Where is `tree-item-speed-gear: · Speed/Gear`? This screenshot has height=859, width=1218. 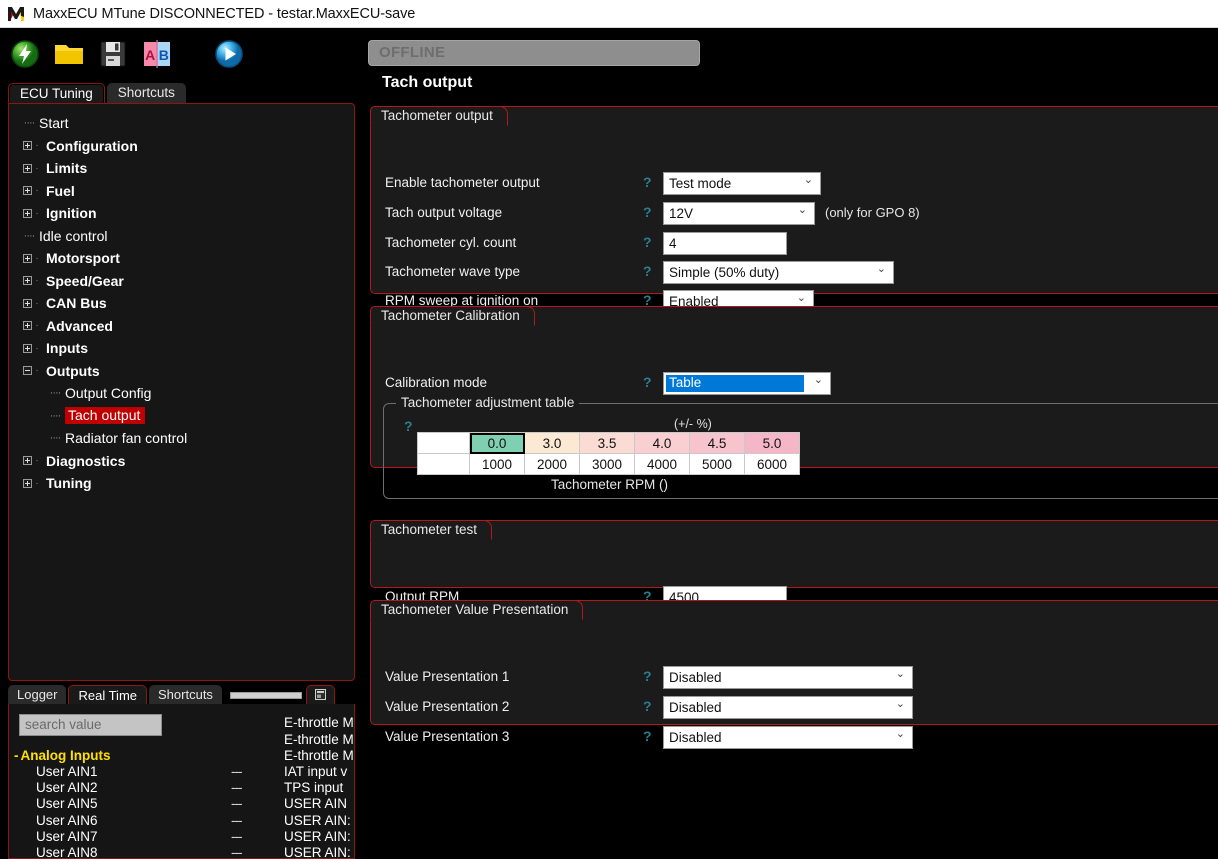
tree-item-speed-gear: · Speed/Gear is located at coordinates (181, 281).